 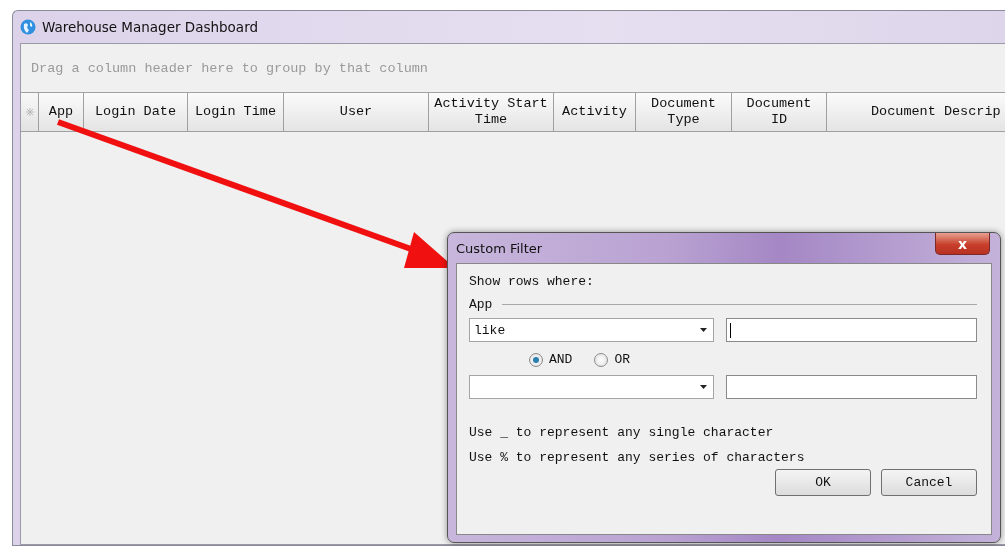 What do you see at coordinates (916, 112) in the screenshot?
I see `column-header: Document Descrip` at bounding box center [916, 112].